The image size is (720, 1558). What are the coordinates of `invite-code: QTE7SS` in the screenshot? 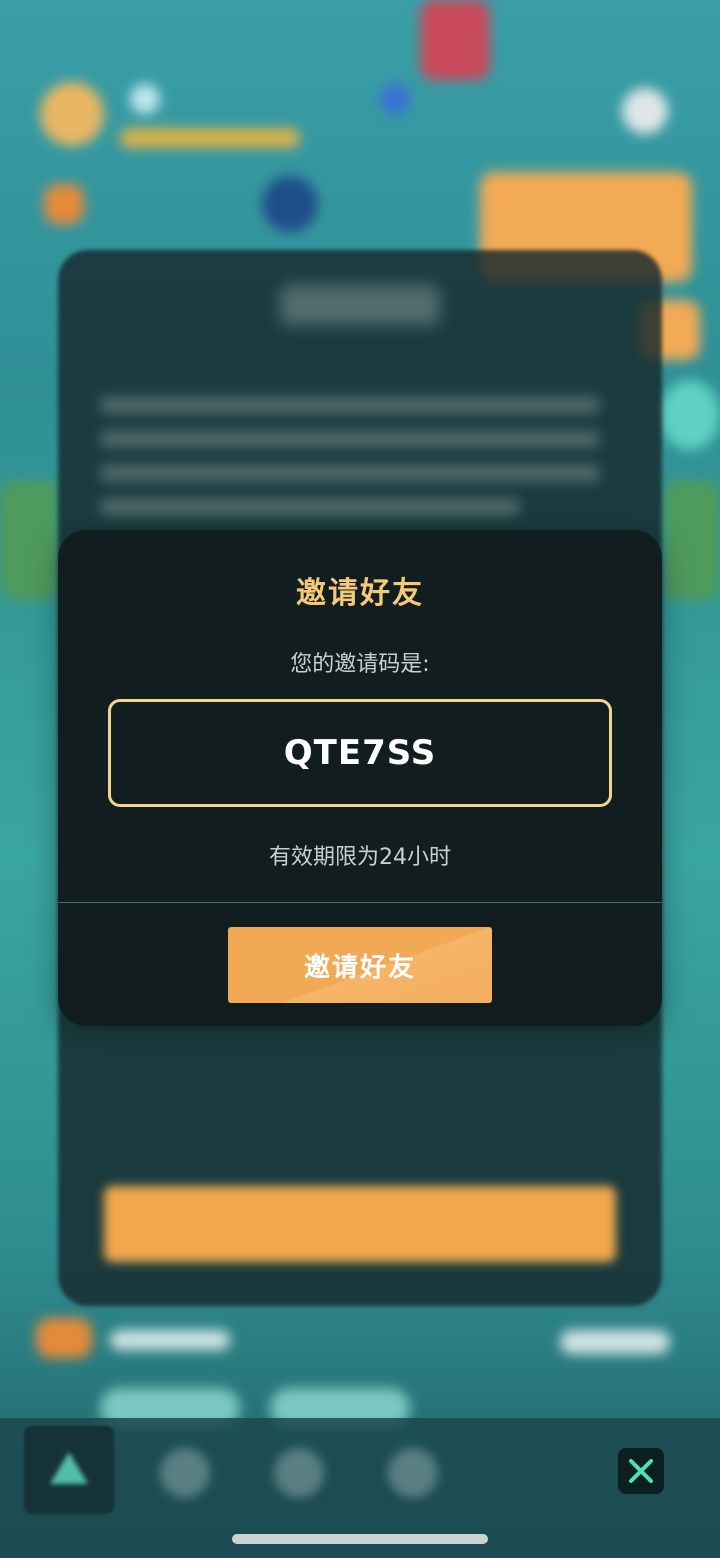 It's located at (360, 753).